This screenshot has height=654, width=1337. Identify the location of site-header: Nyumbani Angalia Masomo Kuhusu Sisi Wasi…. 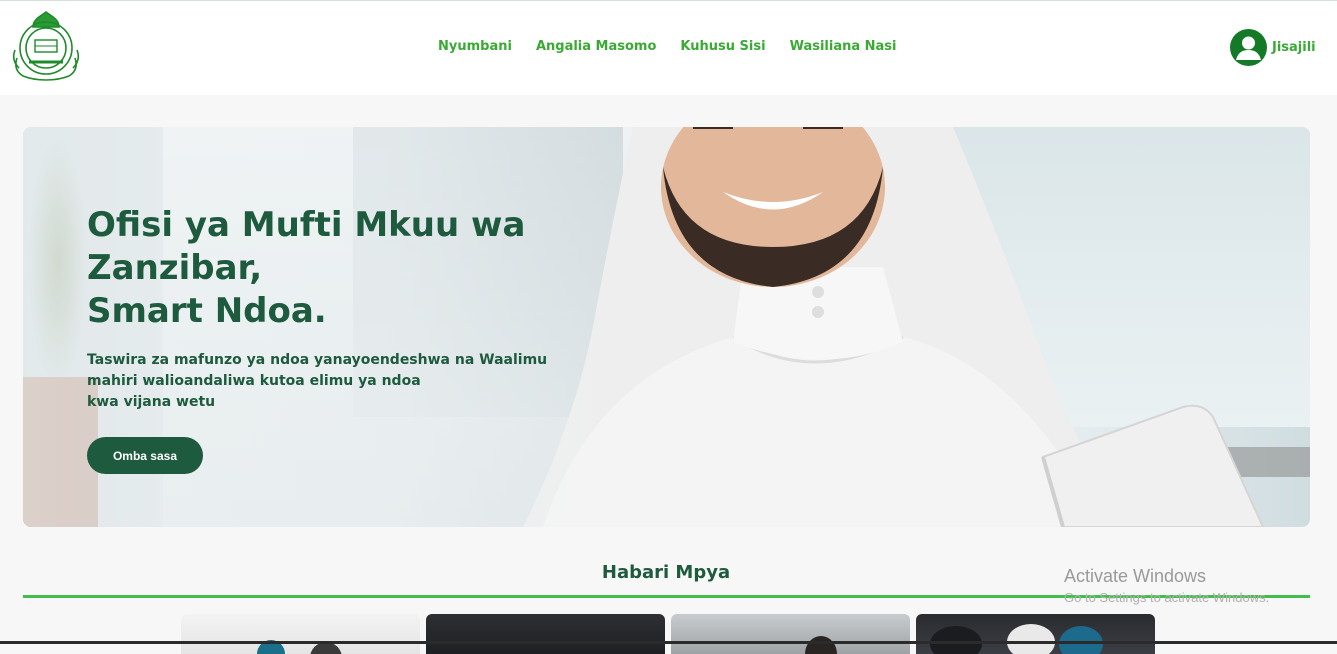
(668, 48).